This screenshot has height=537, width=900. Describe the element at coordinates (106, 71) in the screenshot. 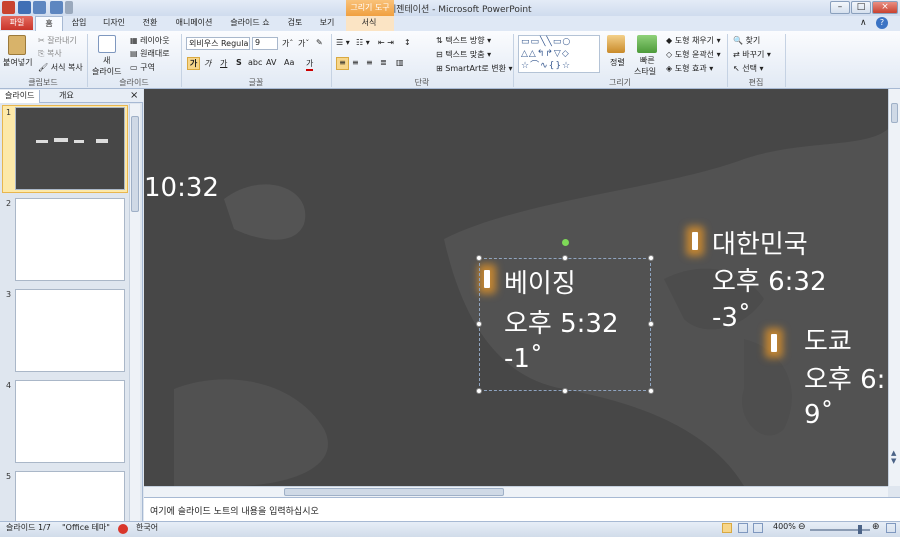

I see `new-slide-label-2: 슬라이드` at that location.